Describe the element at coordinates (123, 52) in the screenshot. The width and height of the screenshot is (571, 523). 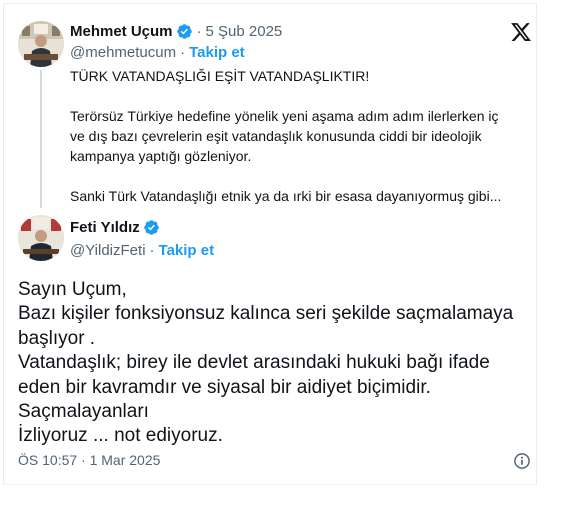
I see `quoted-author-handle: @mehmetucum` at that location.